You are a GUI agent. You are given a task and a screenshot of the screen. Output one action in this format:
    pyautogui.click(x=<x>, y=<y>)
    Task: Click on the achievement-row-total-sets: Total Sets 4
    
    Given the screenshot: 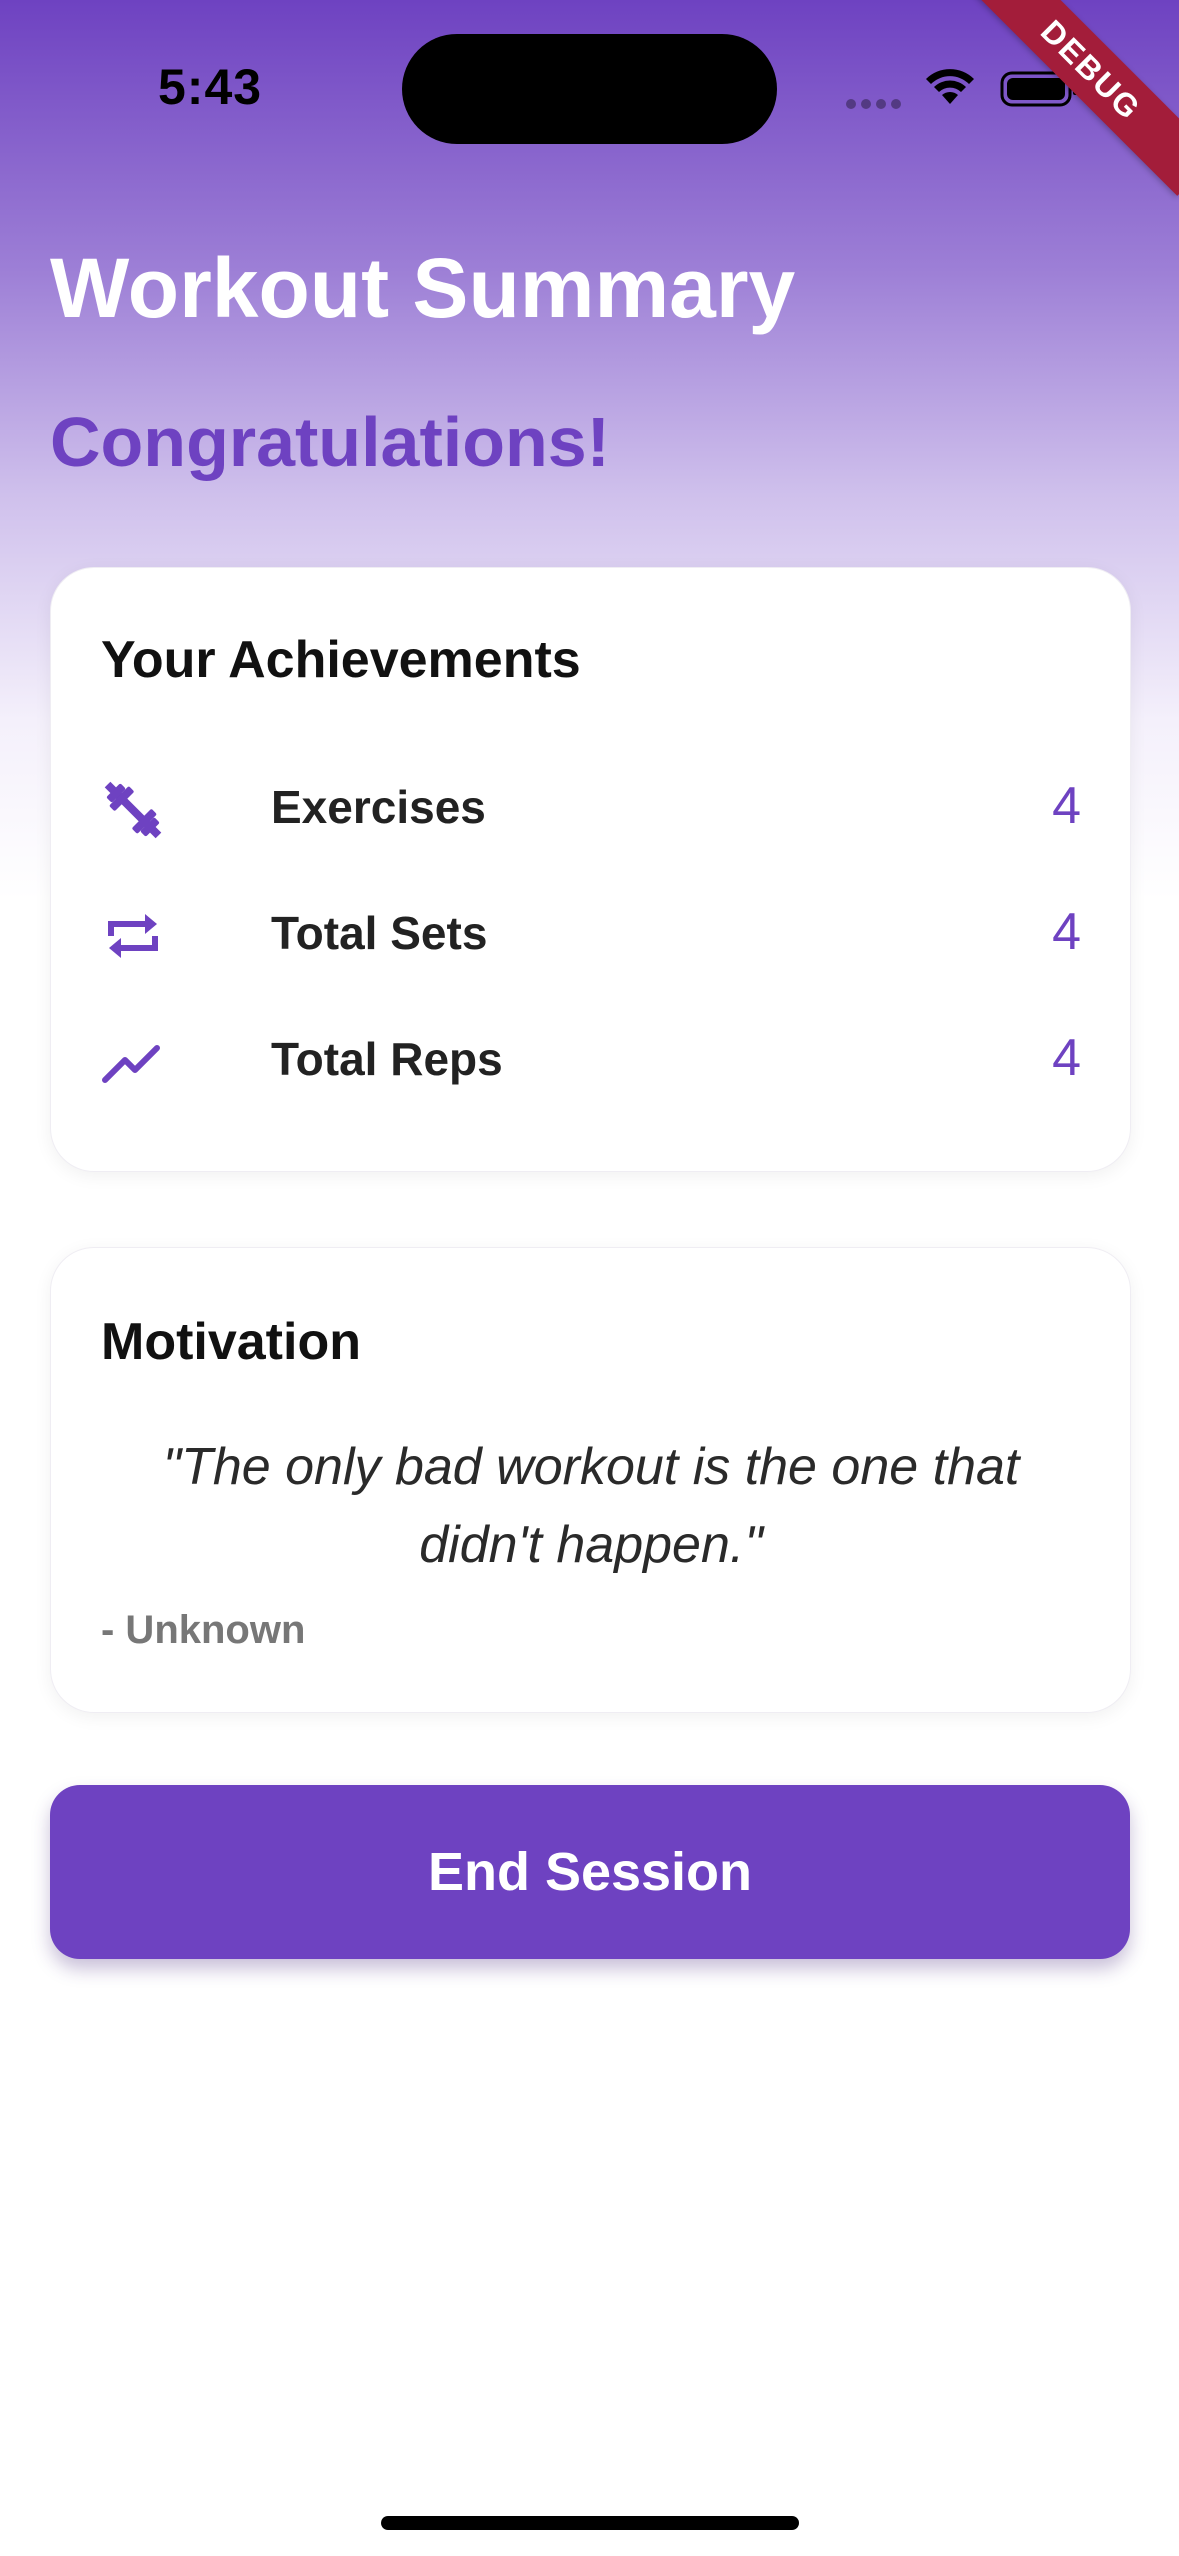 What is the action you would take?
    pyautogui.click(x=591, y=934)
    